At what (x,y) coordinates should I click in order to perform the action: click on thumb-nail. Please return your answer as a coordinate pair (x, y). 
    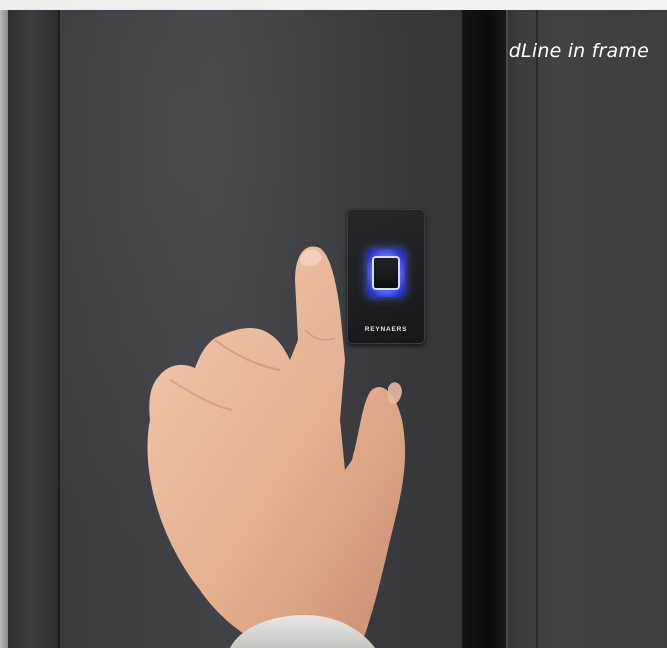
    Looking at the image, I should click on (395, 393).